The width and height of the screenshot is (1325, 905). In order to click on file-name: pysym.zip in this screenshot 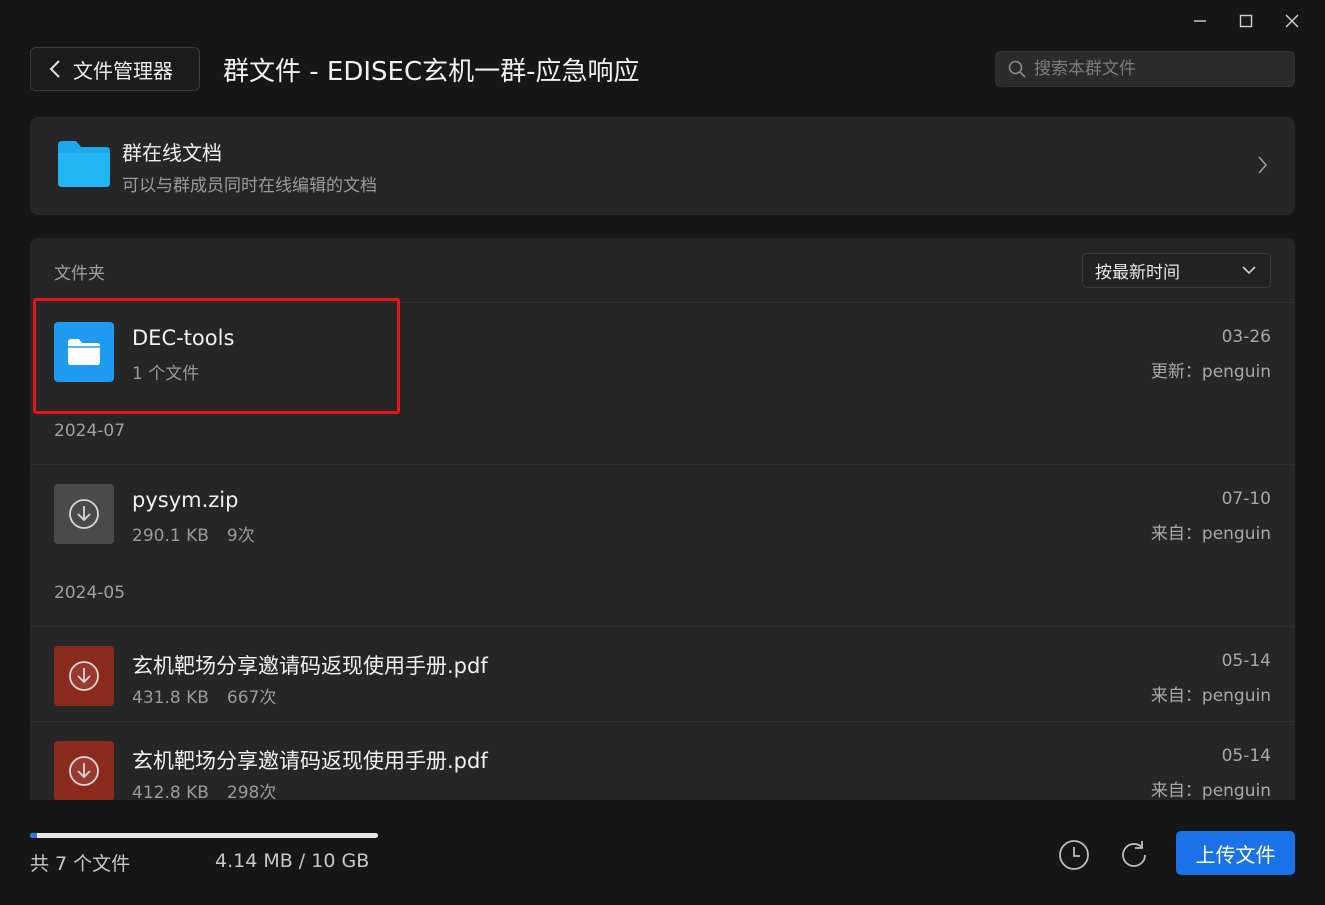, I will do `click(185, 500)`.